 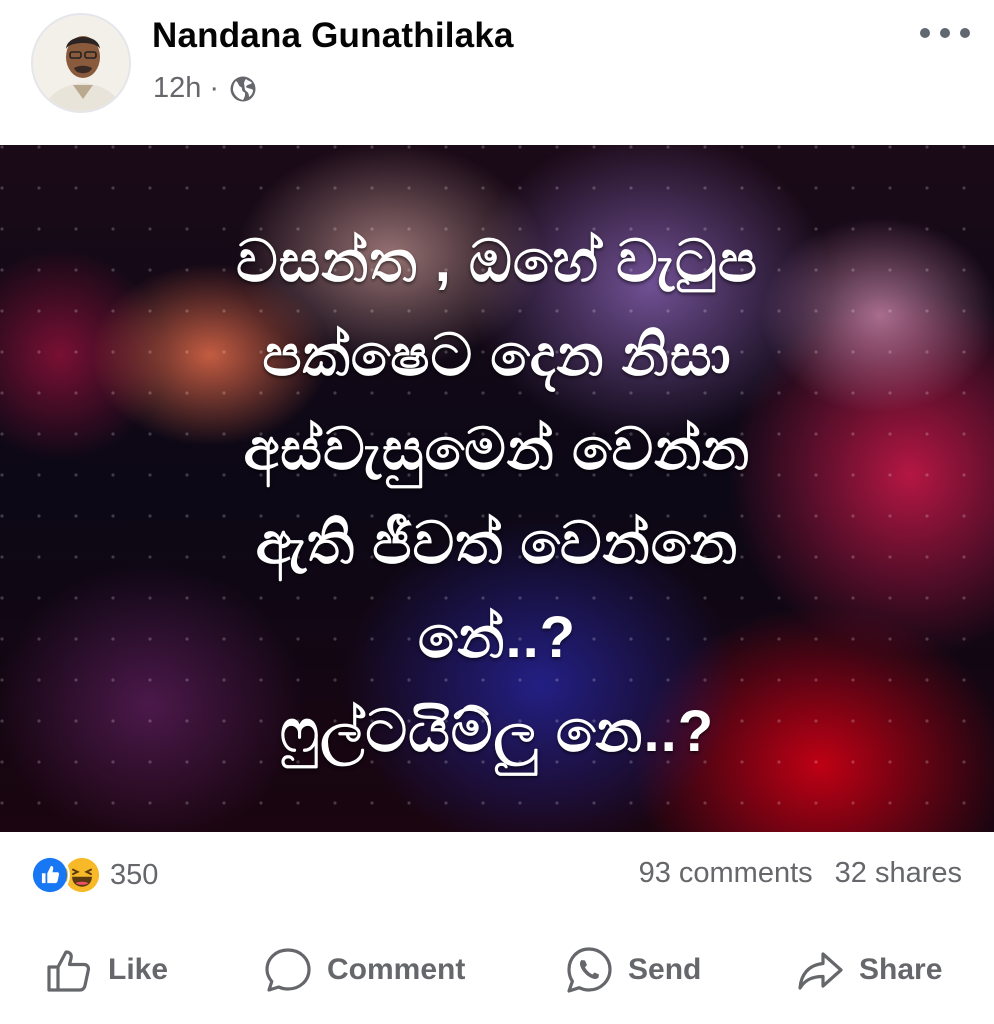 I want to click on image-text-line: නේ..?, so click(x=497, y=637).